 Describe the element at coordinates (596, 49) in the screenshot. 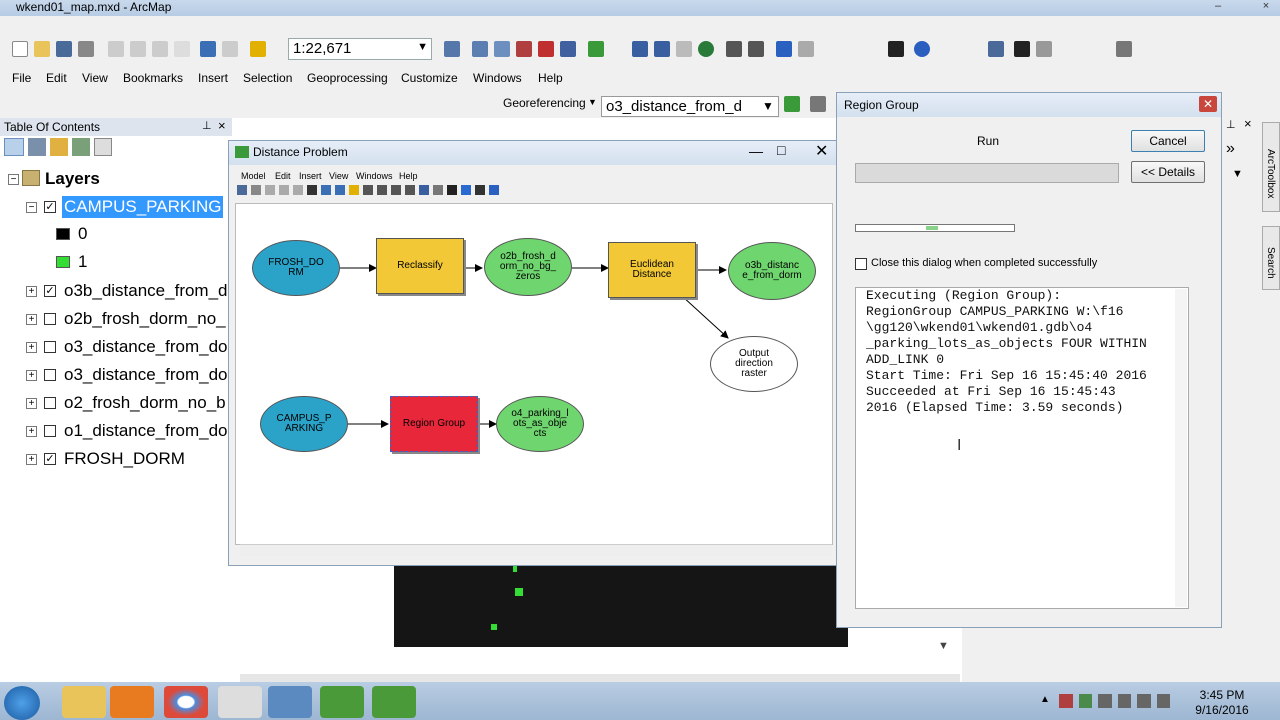

I see `modelbuilder-icon` at that location.